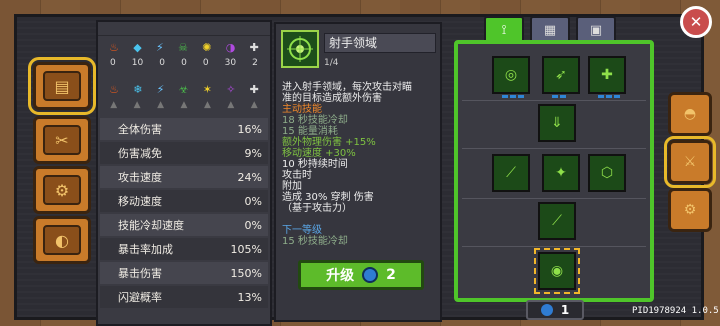 This screenshot has height=326, width=720. What do you see at coordinates (361, 275) in the screenshot?
I see `upgrade-button: 升级 2` at bounding box center [361, 275].